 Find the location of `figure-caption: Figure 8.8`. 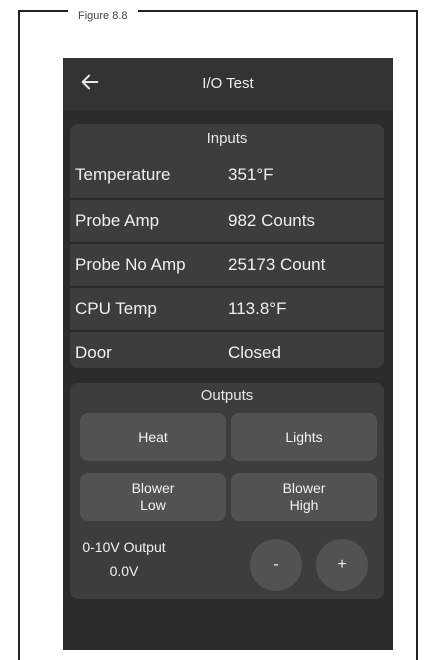

figure-caption: Figure 8.8 is located at coordinates (103, 16).